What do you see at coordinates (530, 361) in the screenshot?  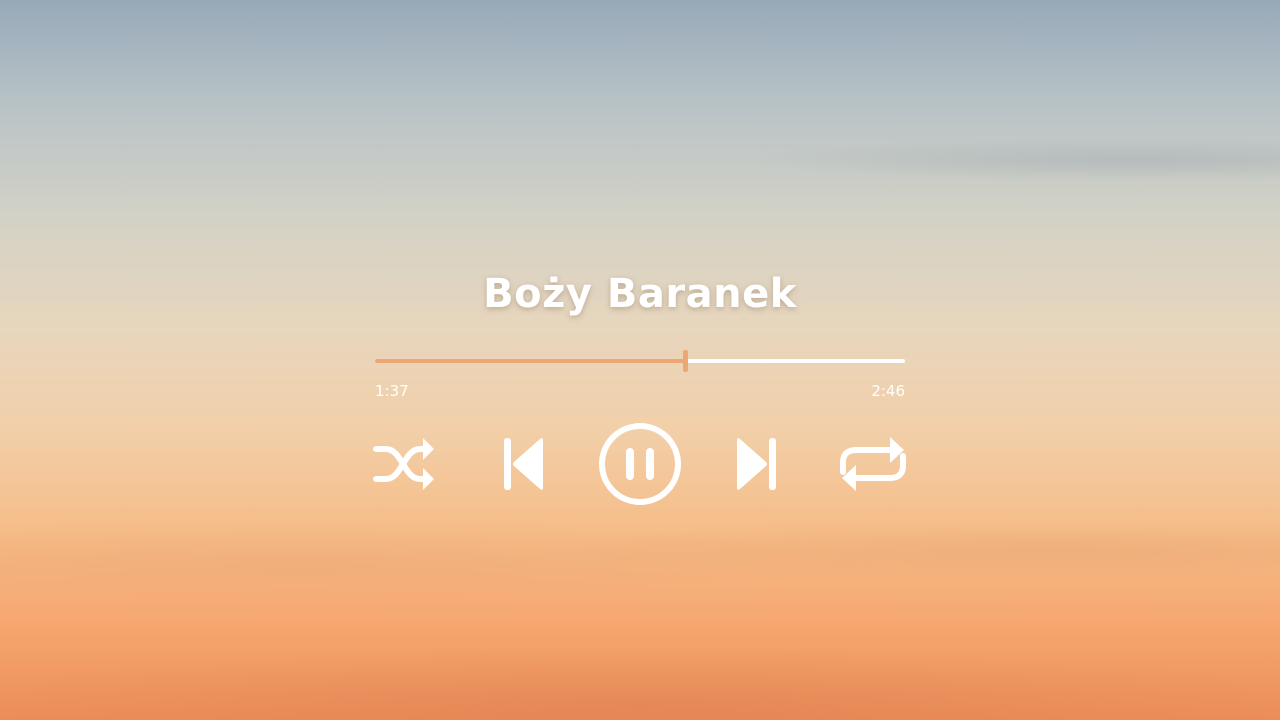 I see `progress-fill` at bounding box center [530, 361].